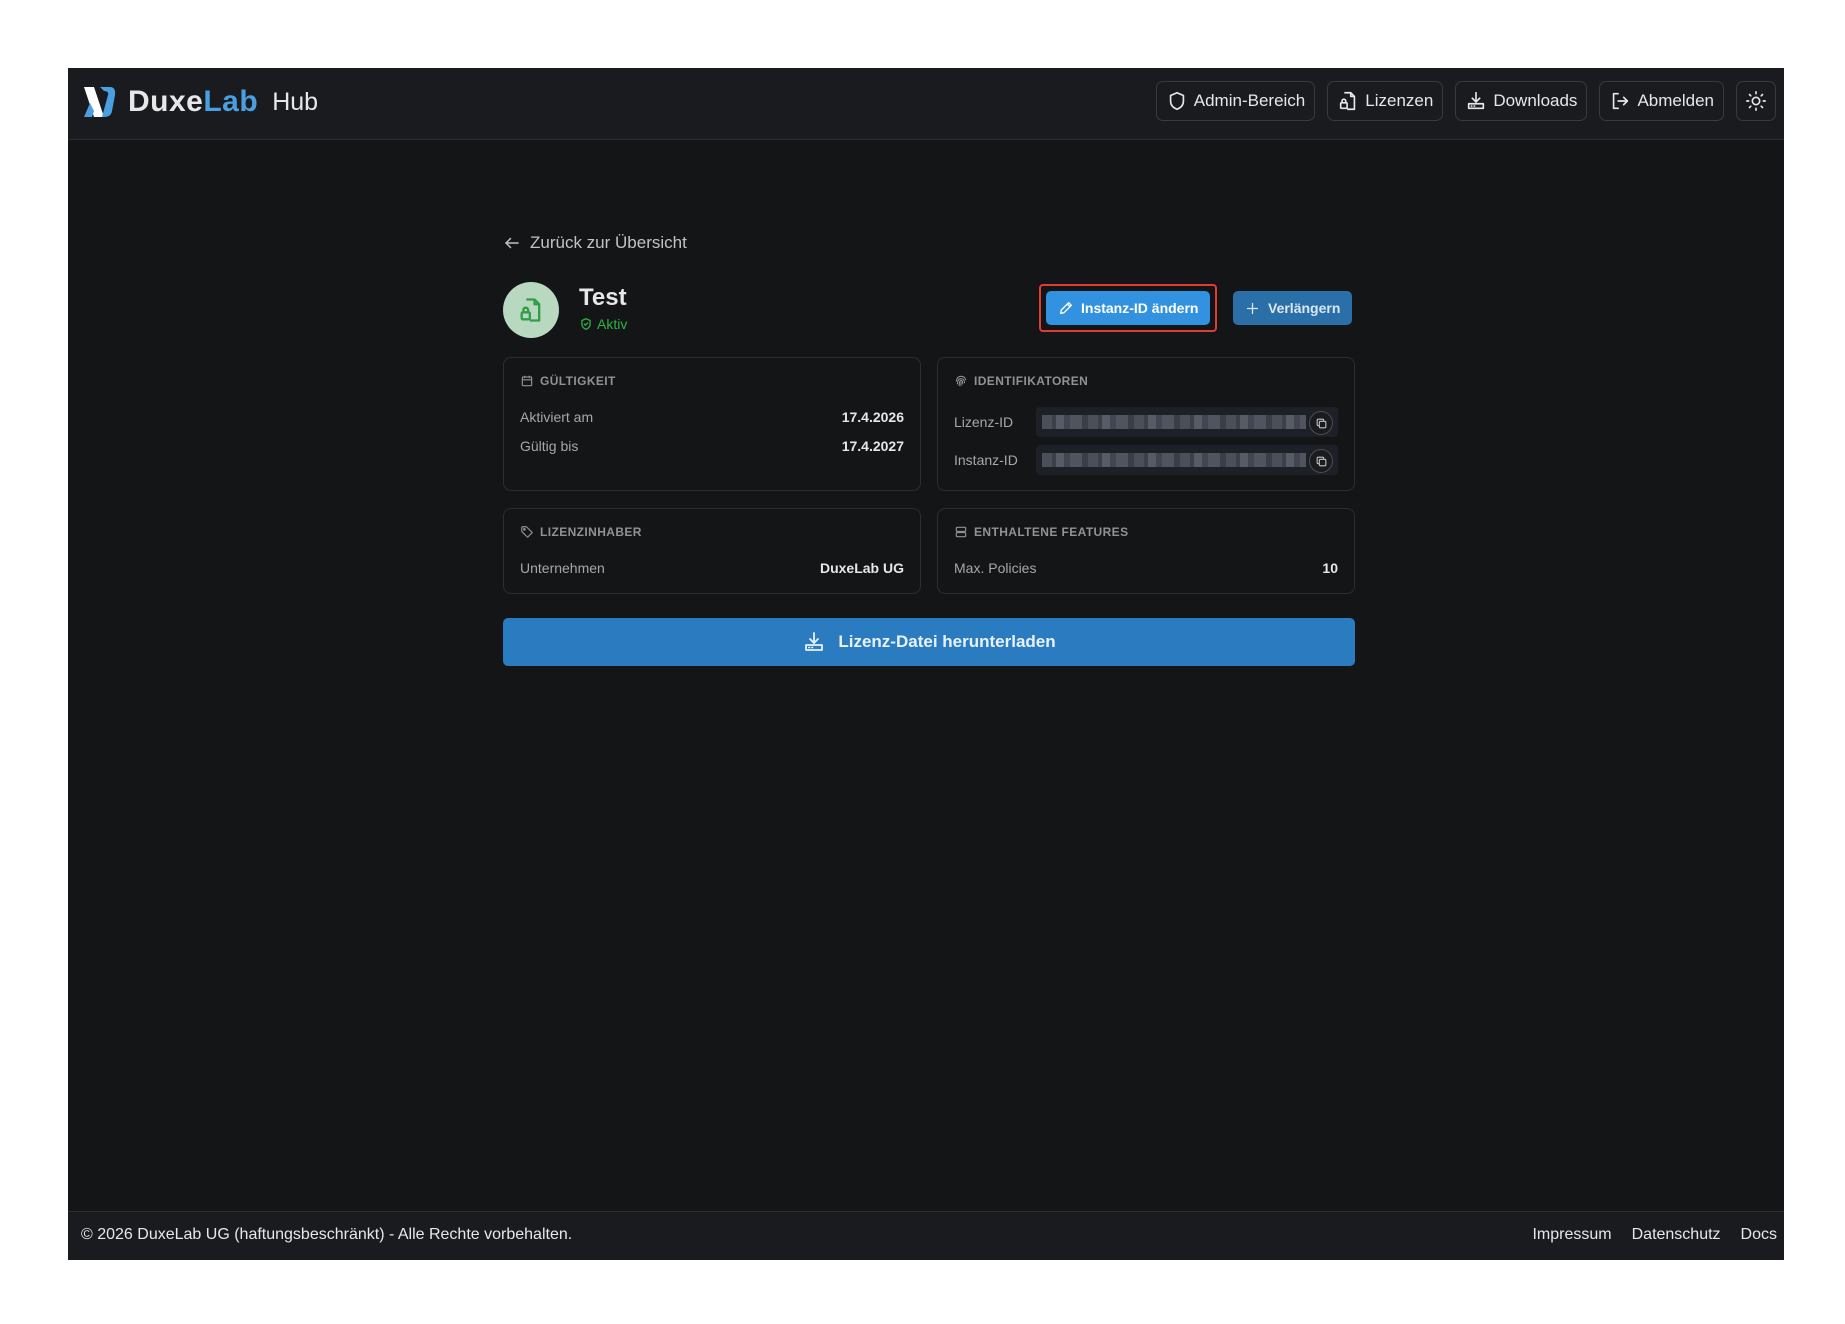 This screenshot has width=1845, height=1324. What do you see at coordinates (581, 532) in the screenshot?
I see `holder-heading: Lizenzinhaber` at bounding box center [581, 532].